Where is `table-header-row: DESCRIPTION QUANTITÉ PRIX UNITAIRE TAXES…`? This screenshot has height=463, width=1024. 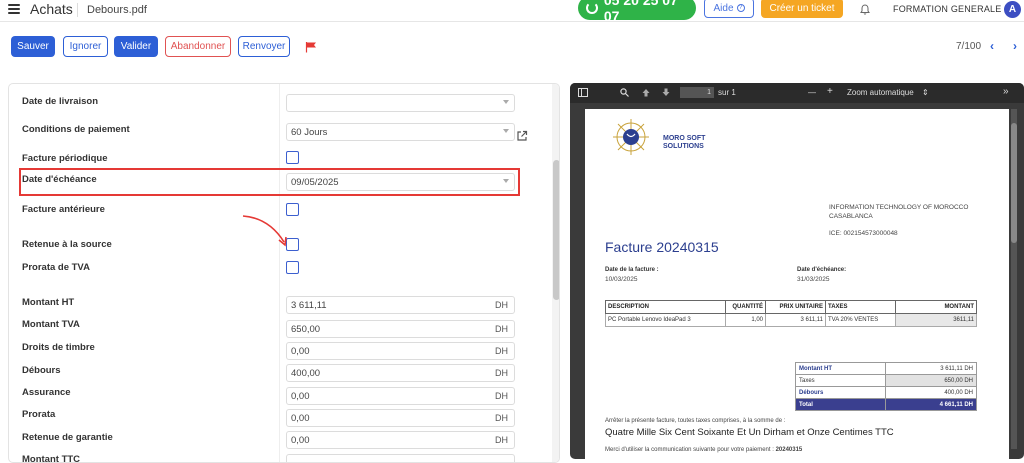 table-header-row: DESCRIPTION QUANTITÉ PRIX UNITAIRE TAXES… is located at coordinates (791, 307).